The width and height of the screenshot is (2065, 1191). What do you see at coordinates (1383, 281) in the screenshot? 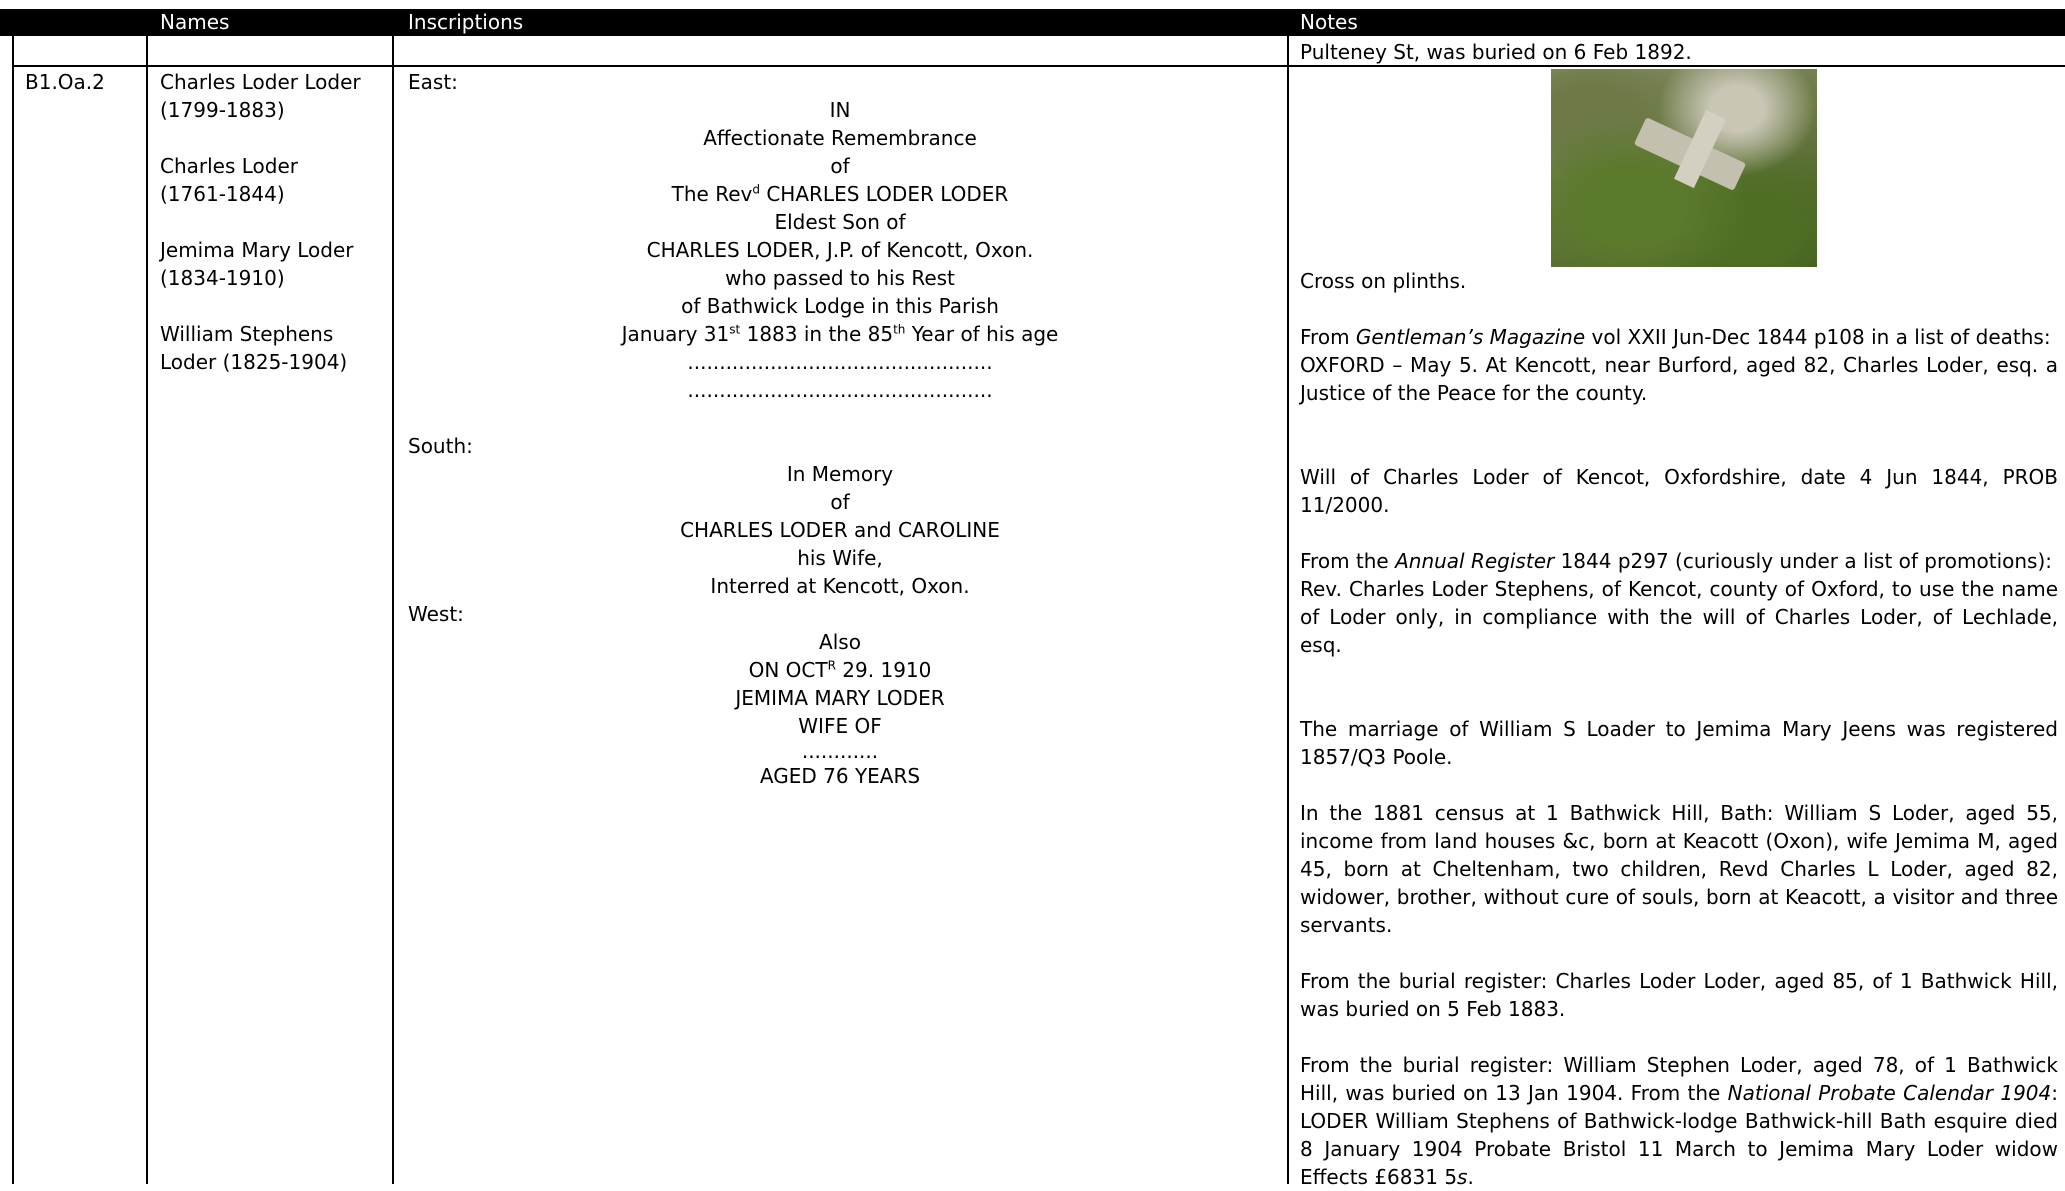
I see `photo-caption: Cross on plinths.` at bounding box center [1383, 281].